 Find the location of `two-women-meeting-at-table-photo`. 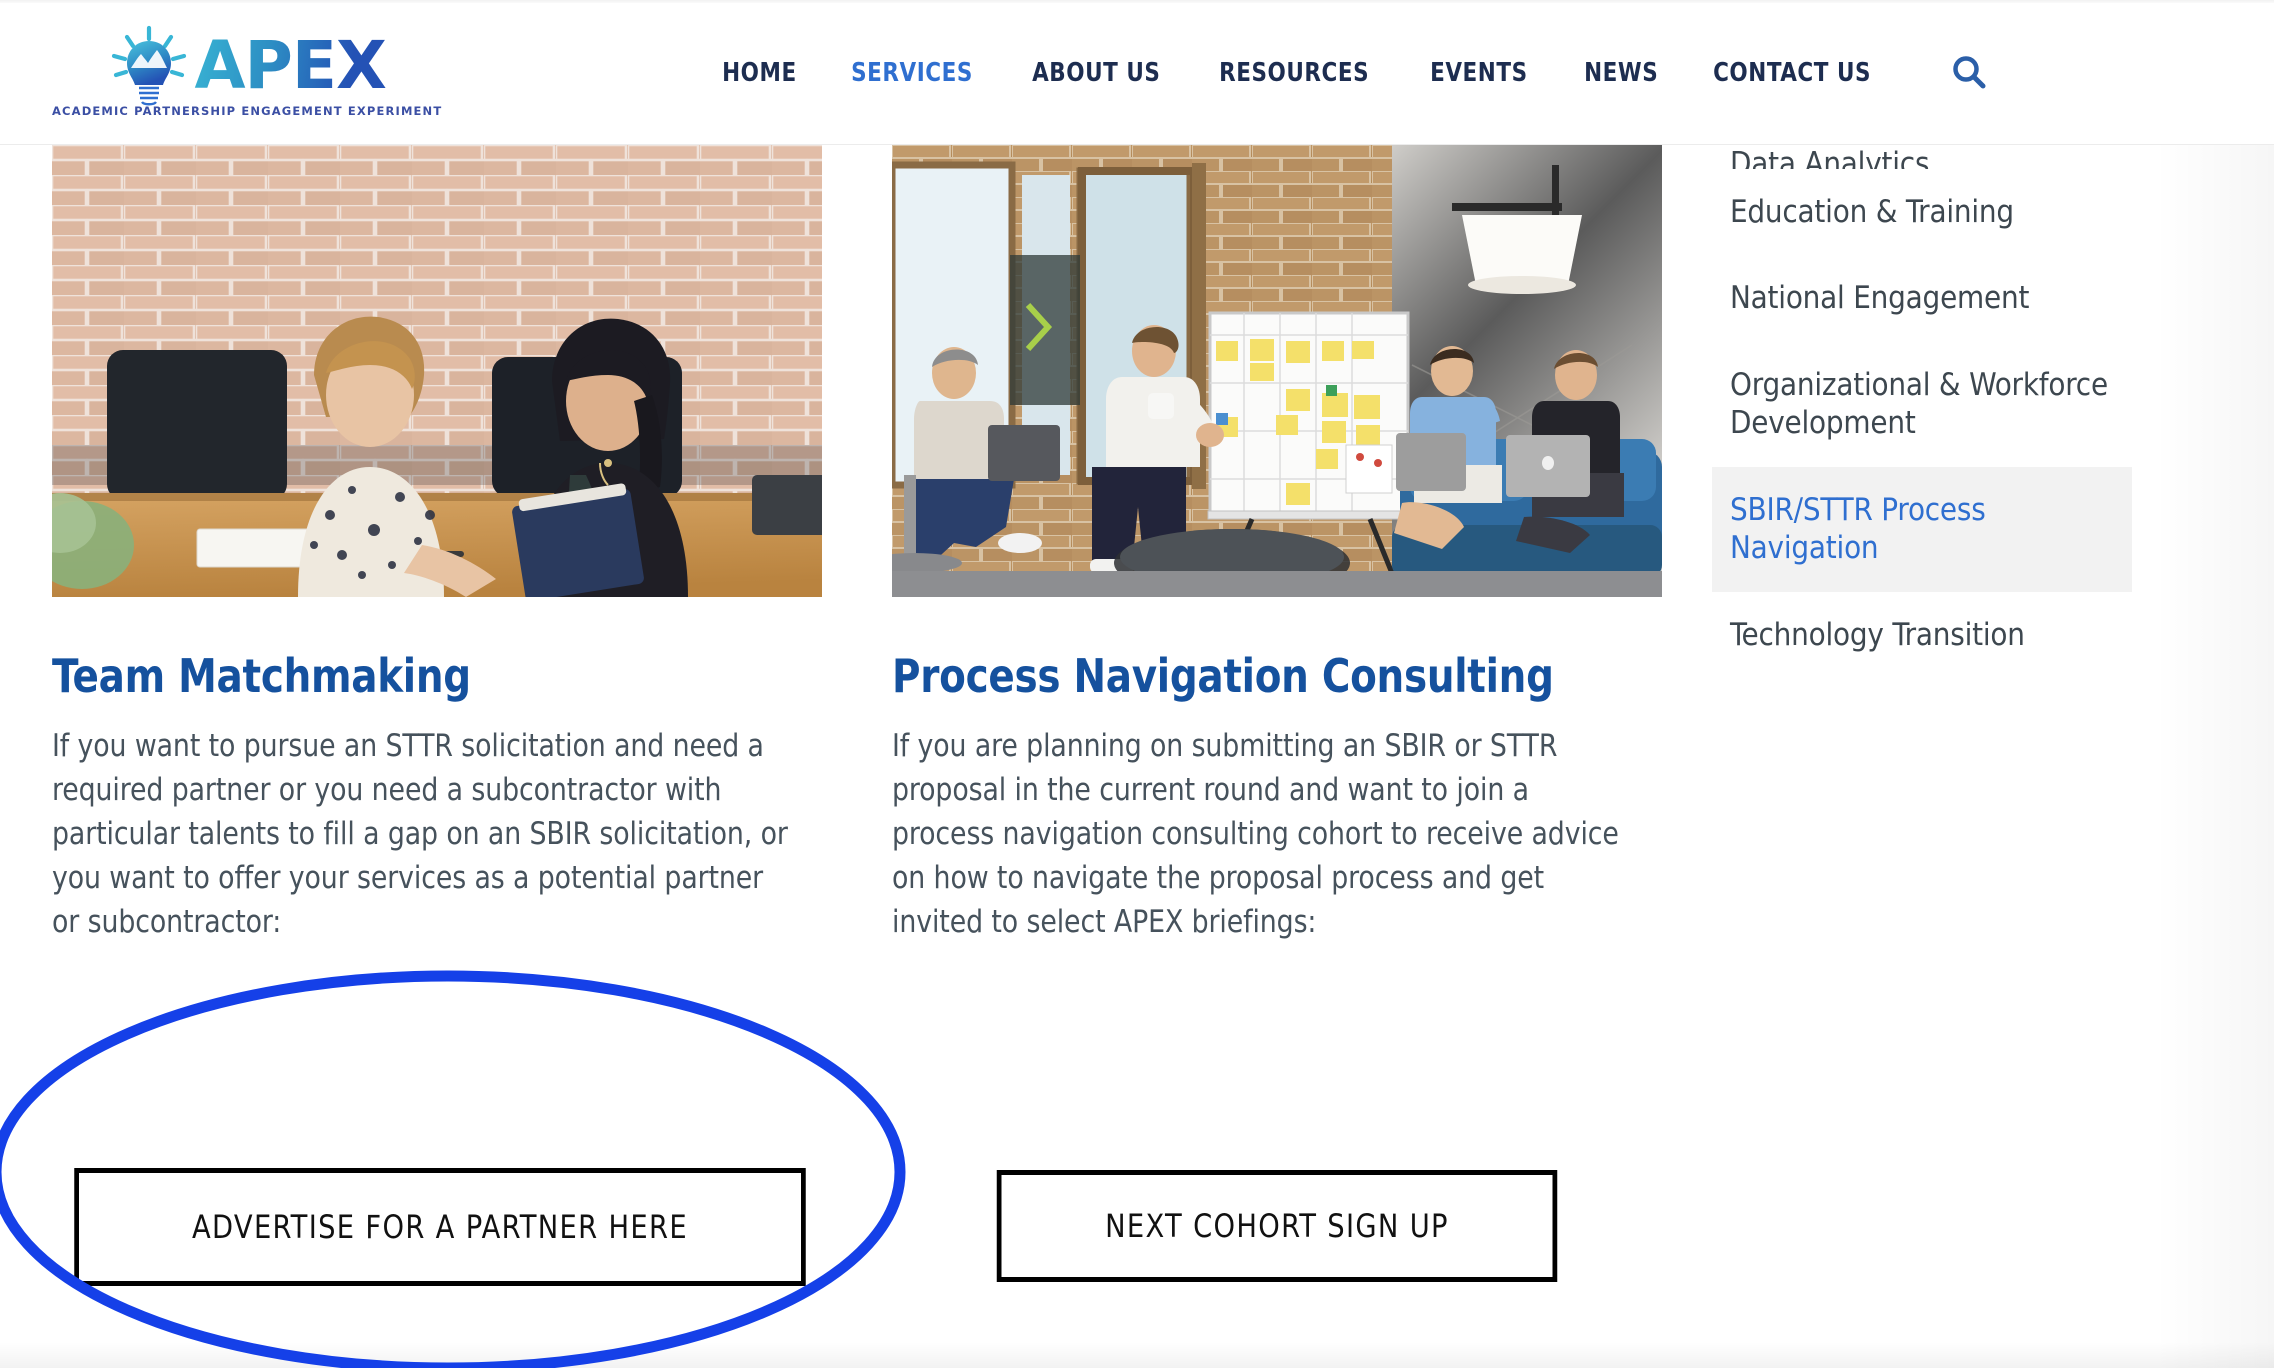

two-women-meeting-at-table-photo is located at coordinates (437, 371).